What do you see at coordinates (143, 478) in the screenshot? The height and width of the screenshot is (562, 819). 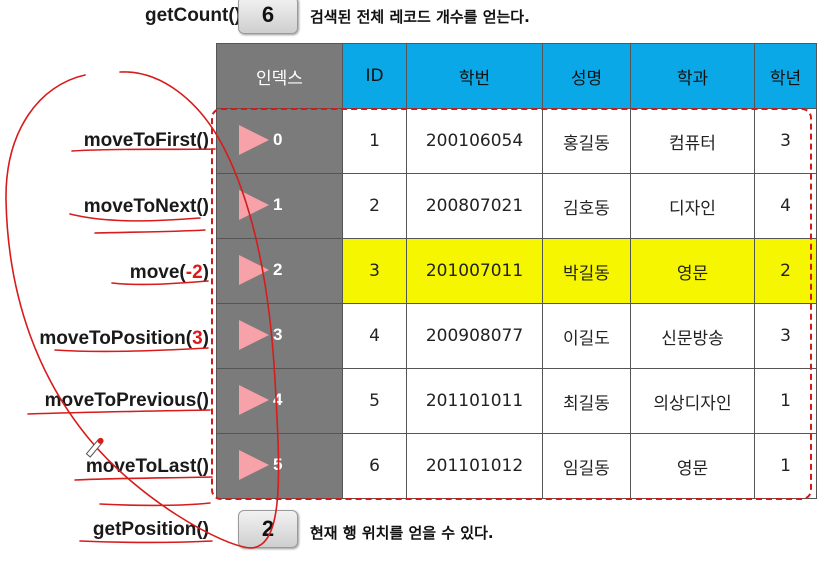 I see `ink-underline-last` at bounding box center [143, 478].